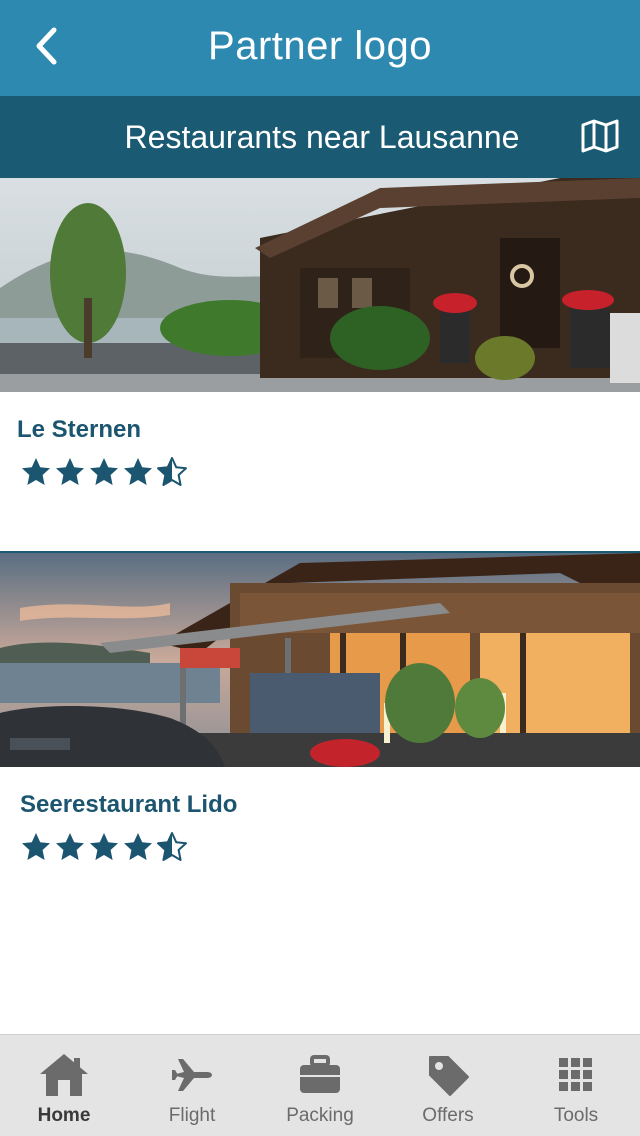 This screenshot has height=1136, width=640. What do you see at coordinates (64, 1075) in the screenshot?
I see `home-icon` at bounding box center [64, 1075].